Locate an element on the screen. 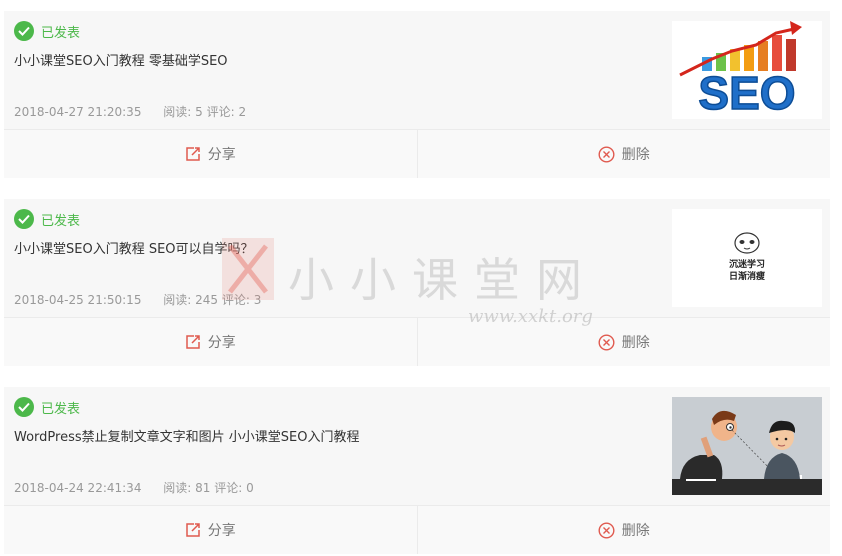 The height and width of the screenshot is (556, 842). post-stats: 阅读: 245 评论: 3 is located at coordinates (212, 300).